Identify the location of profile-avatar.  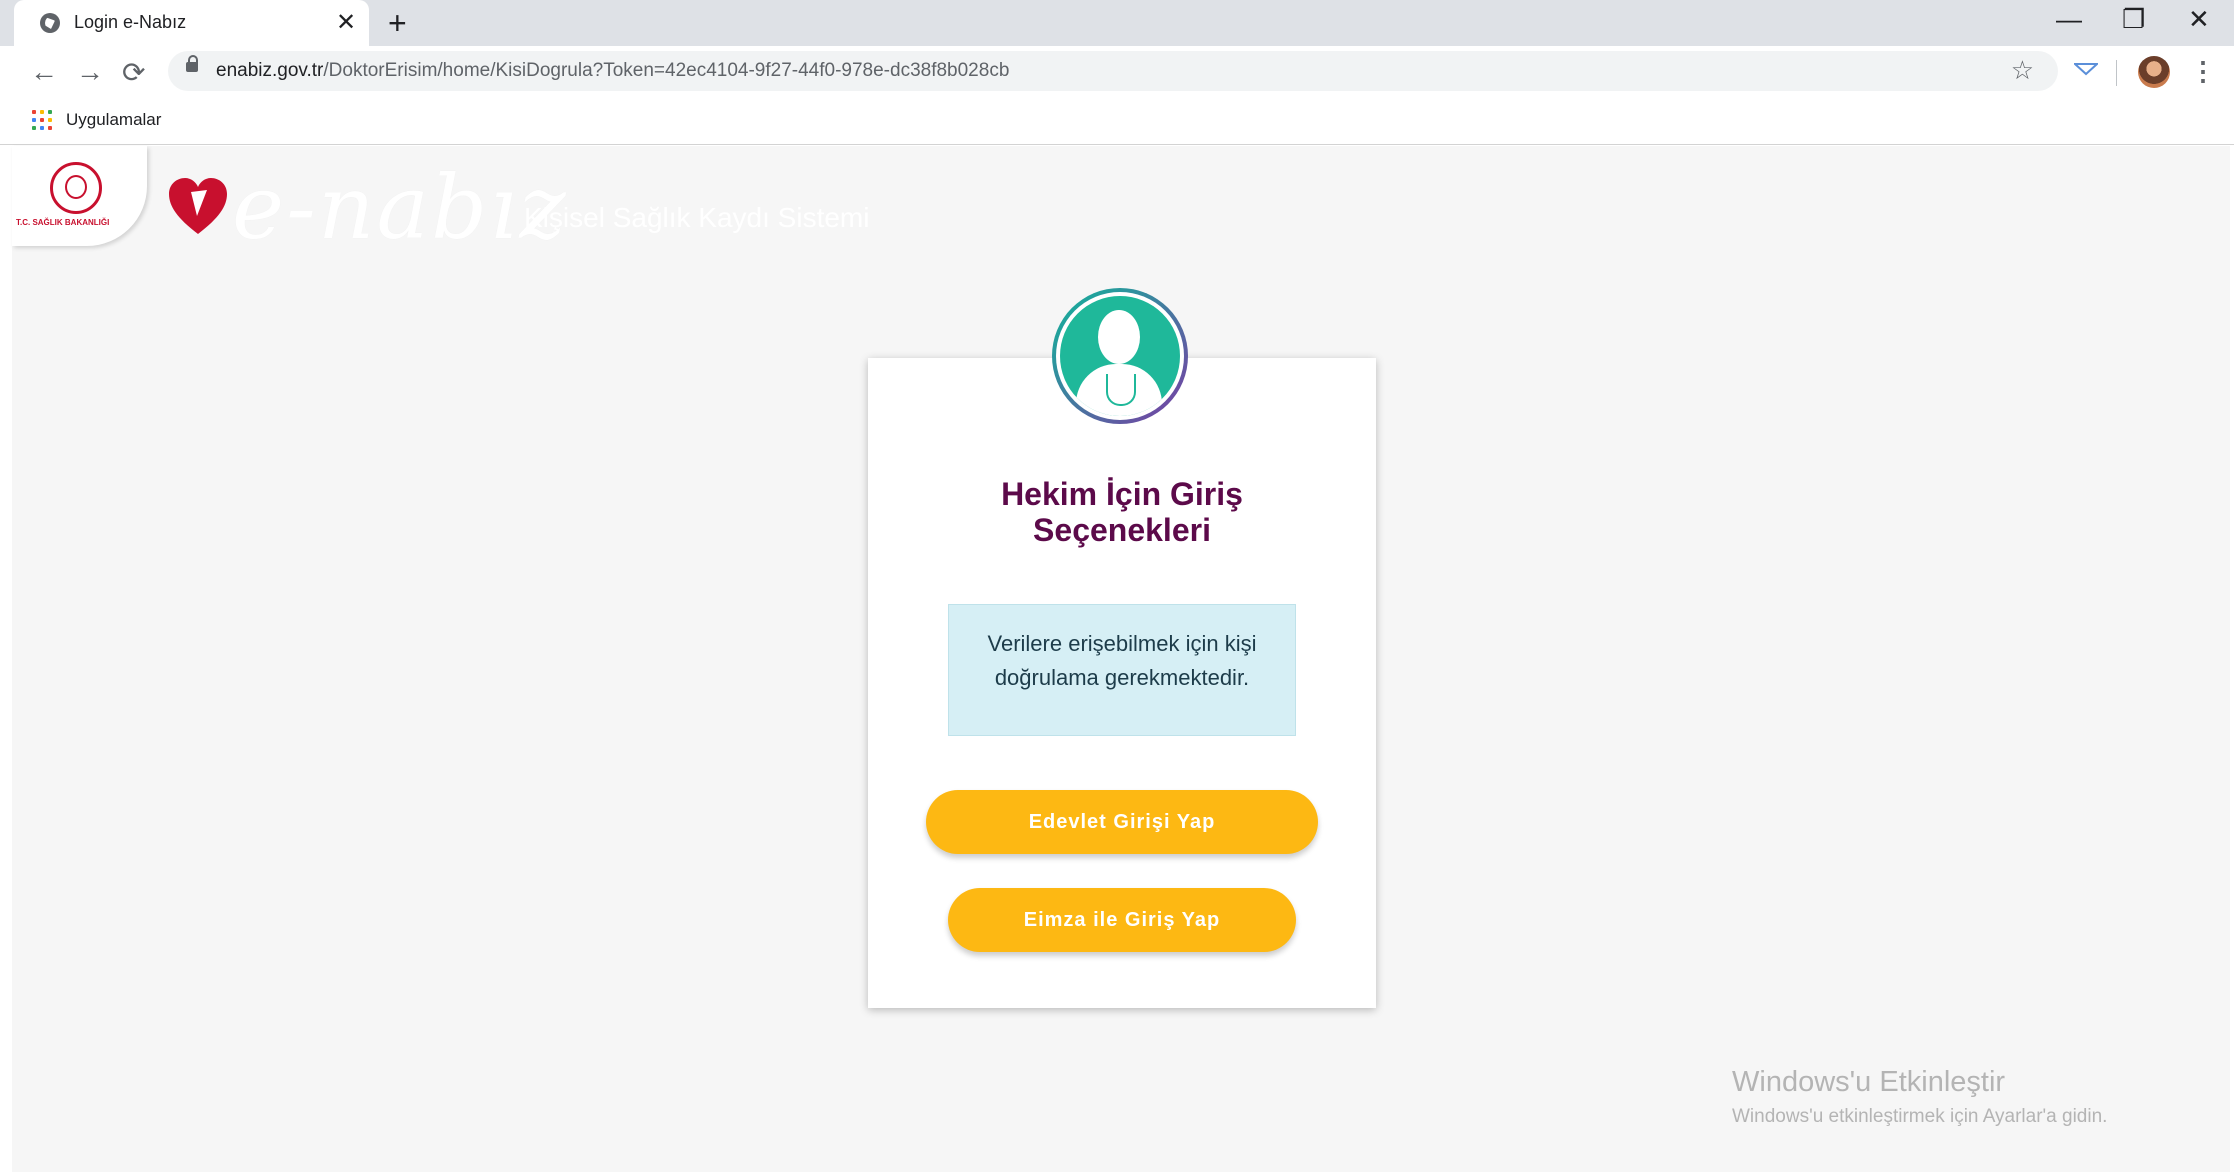
(2154, 72).